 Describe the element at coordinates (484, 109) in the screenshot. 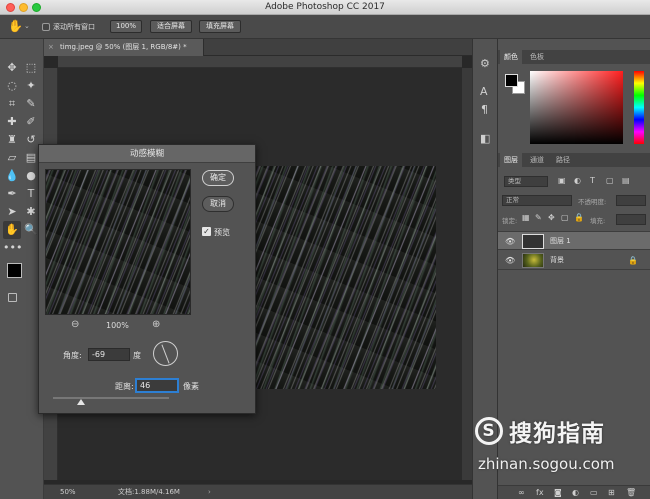

I see `paragraph-panel-icon: ¶` at that location.